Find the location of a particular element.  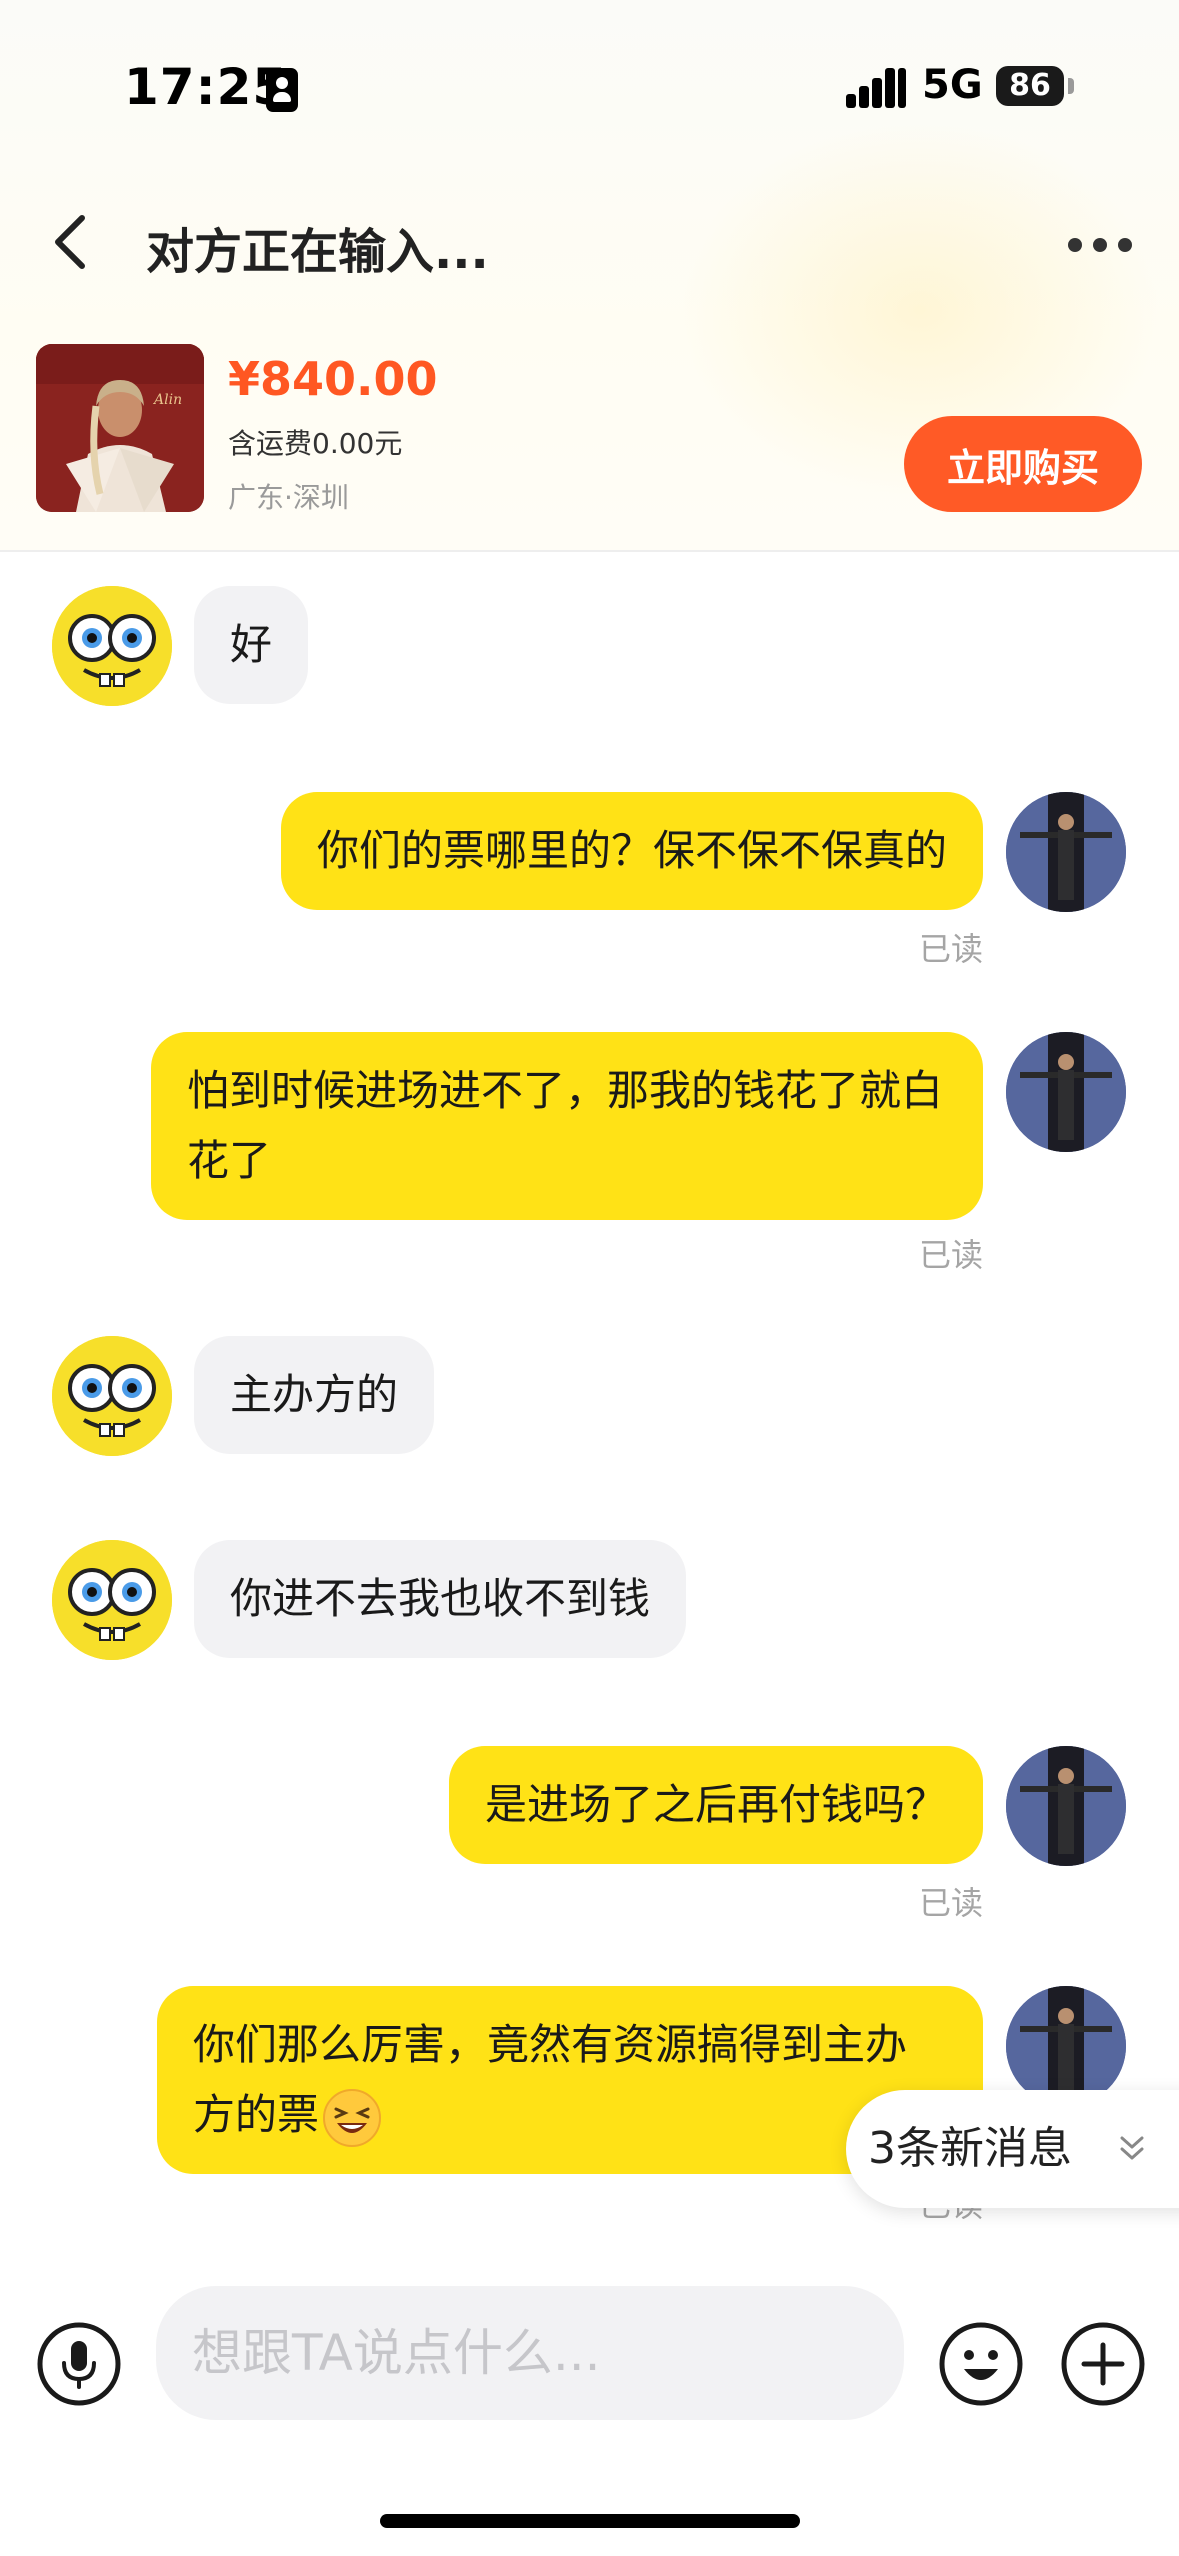

header-divider is located at coordinates (589, 551).